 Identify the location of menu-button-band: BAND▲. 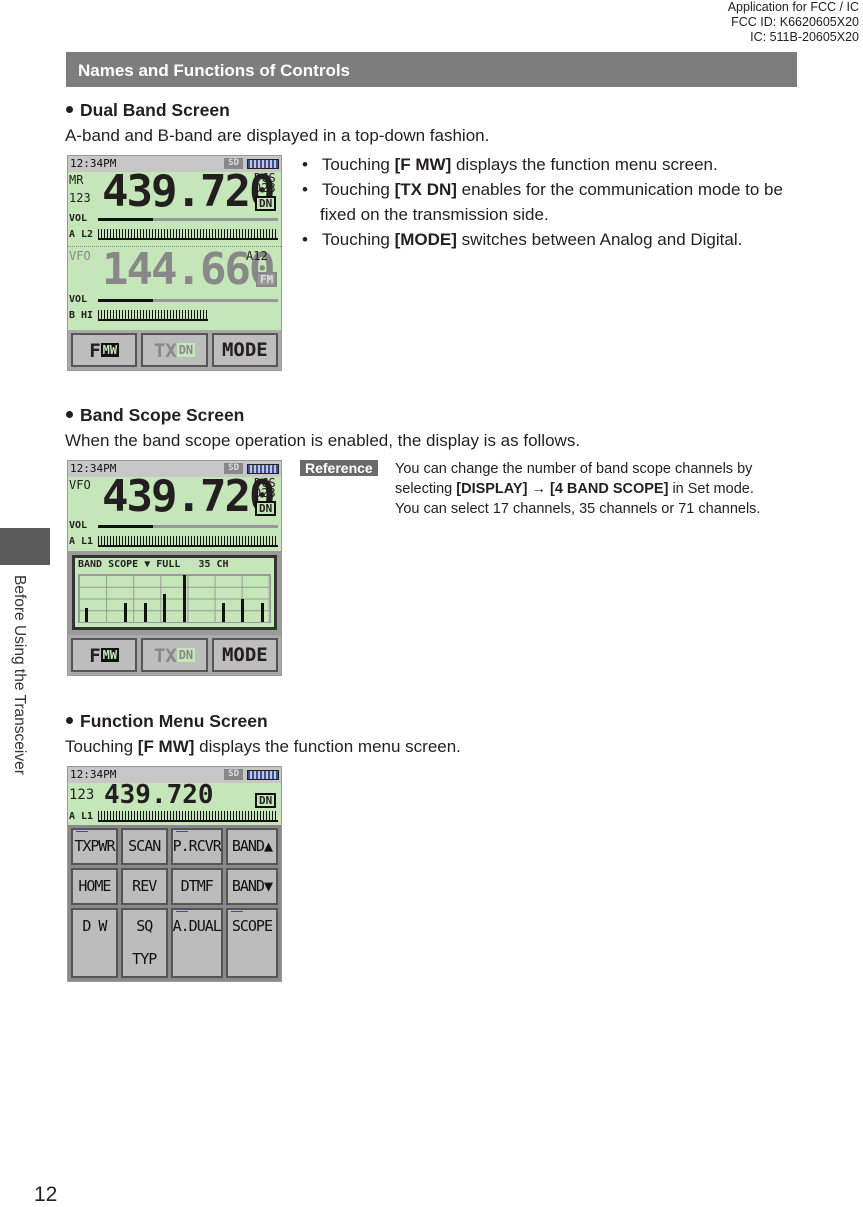
(251, 846).